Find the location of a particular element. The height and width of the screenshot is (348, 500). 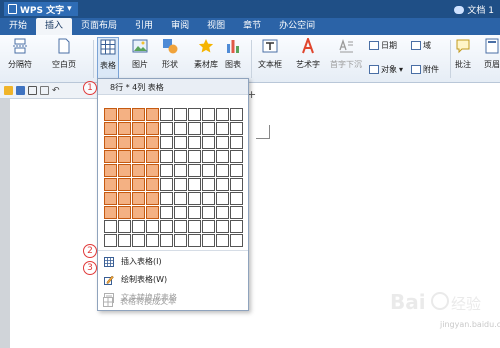

material-library-button: 素材库 is located at coordinates (206, 54).